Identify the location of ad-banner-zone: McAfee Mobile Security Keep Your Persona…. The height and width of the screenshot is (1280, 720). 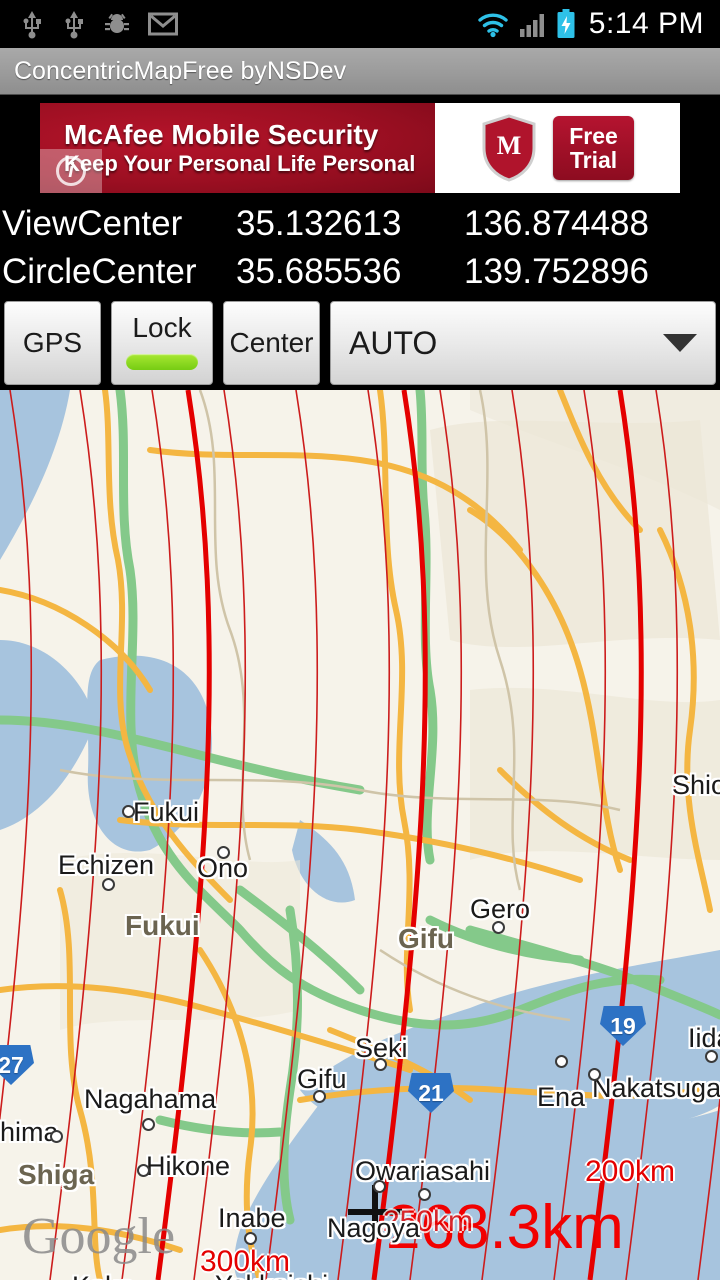
(360, 147).